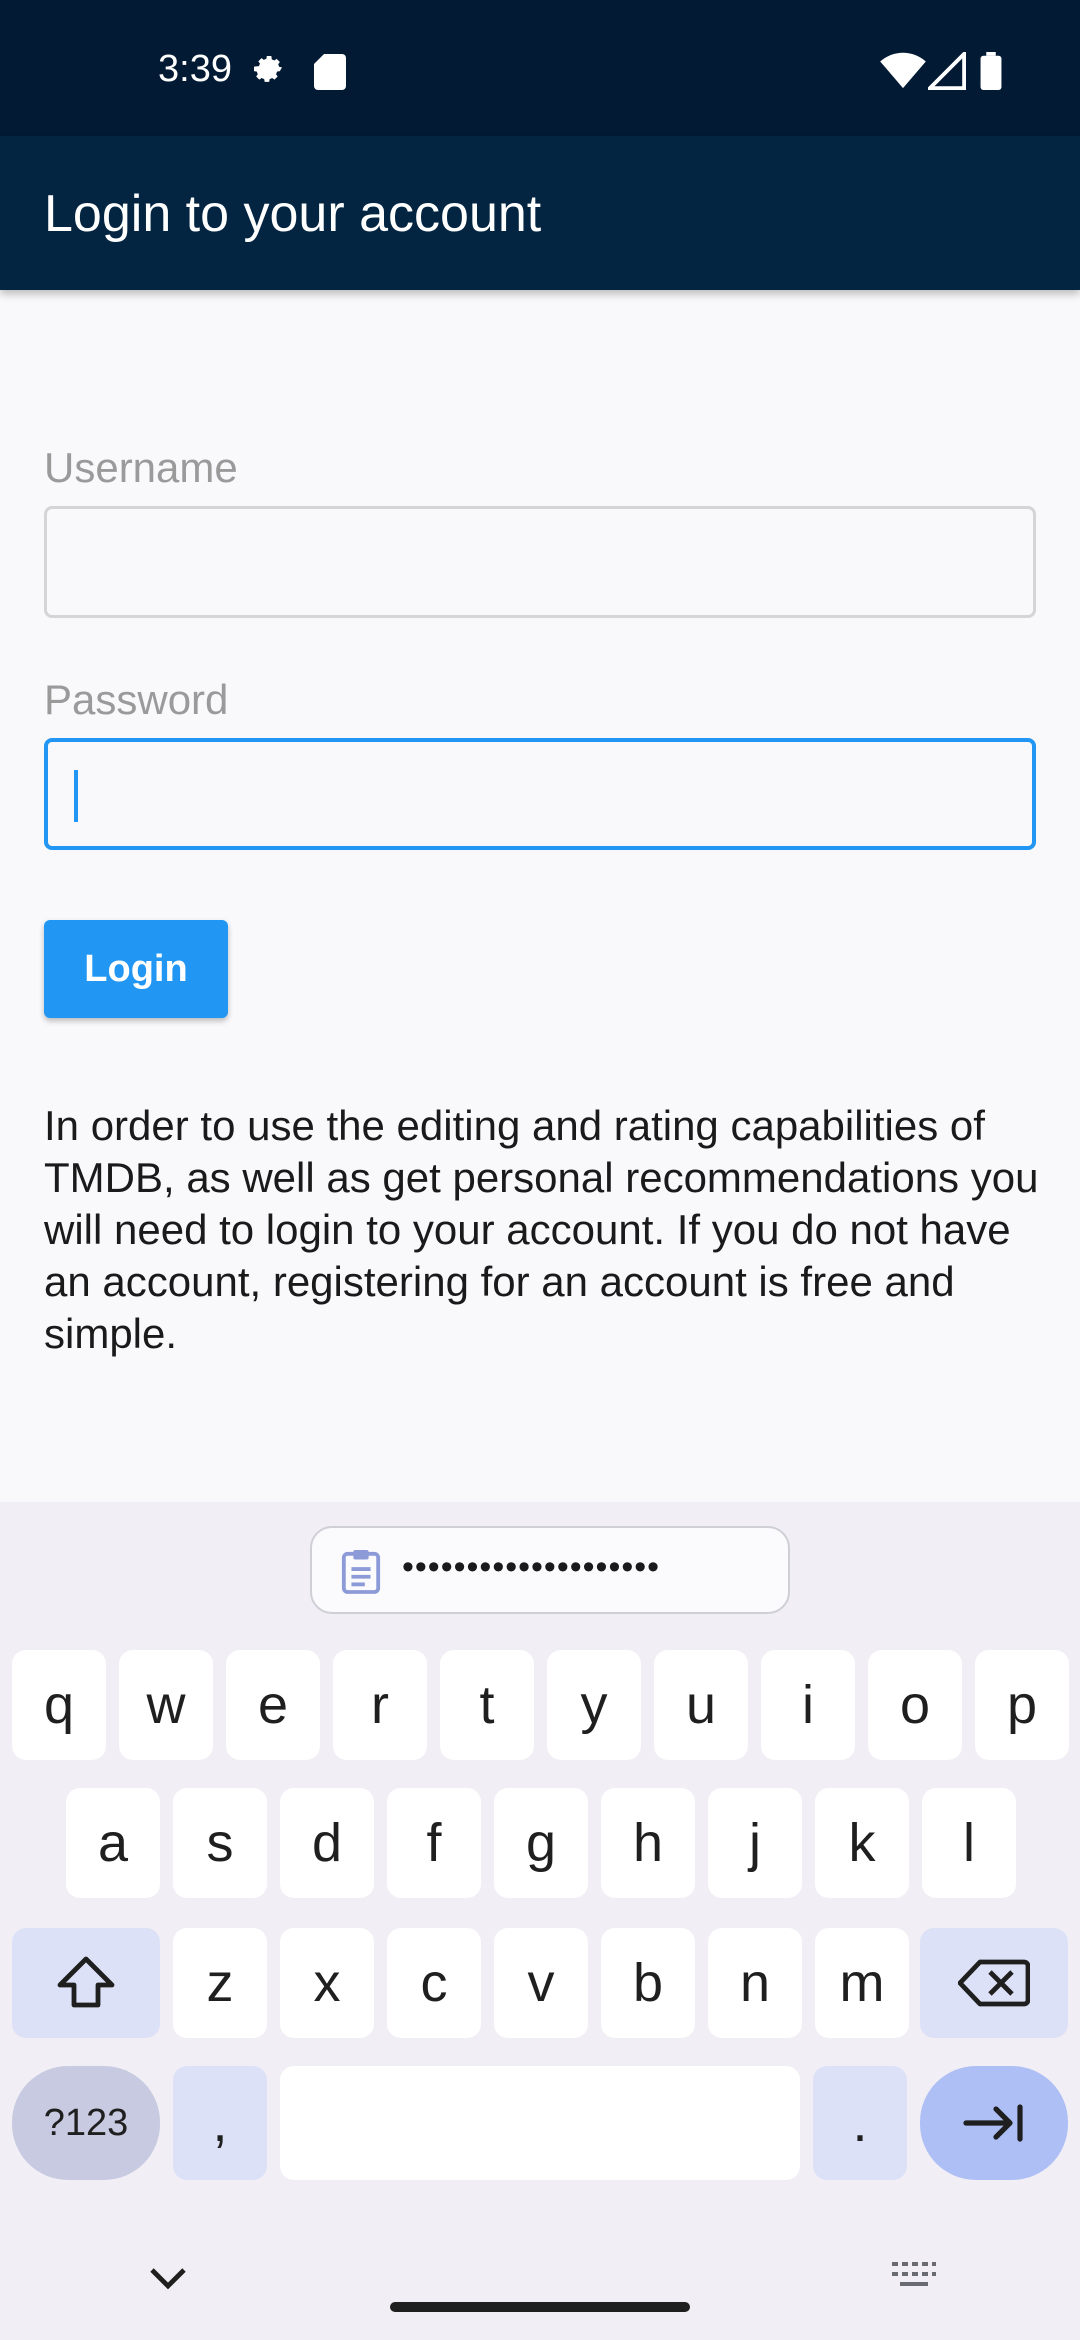 The image size is (1080, 2340). I want to click on battery-icon, so click(991, 71).